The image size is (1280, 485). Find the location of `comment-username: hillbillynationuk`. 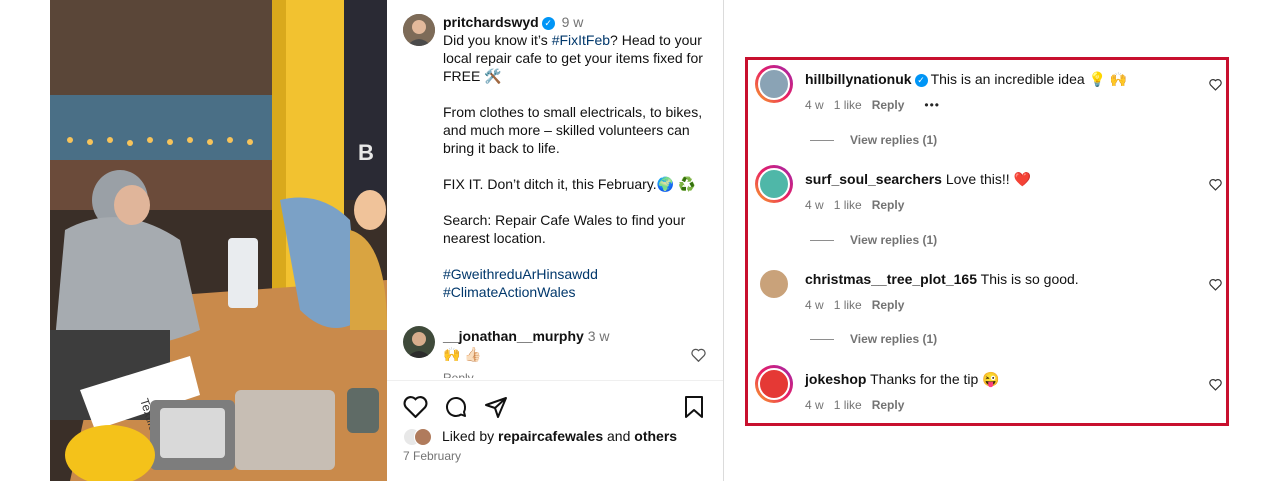

comment-username: hillbillynationuk is located at coordinates (858, 79).